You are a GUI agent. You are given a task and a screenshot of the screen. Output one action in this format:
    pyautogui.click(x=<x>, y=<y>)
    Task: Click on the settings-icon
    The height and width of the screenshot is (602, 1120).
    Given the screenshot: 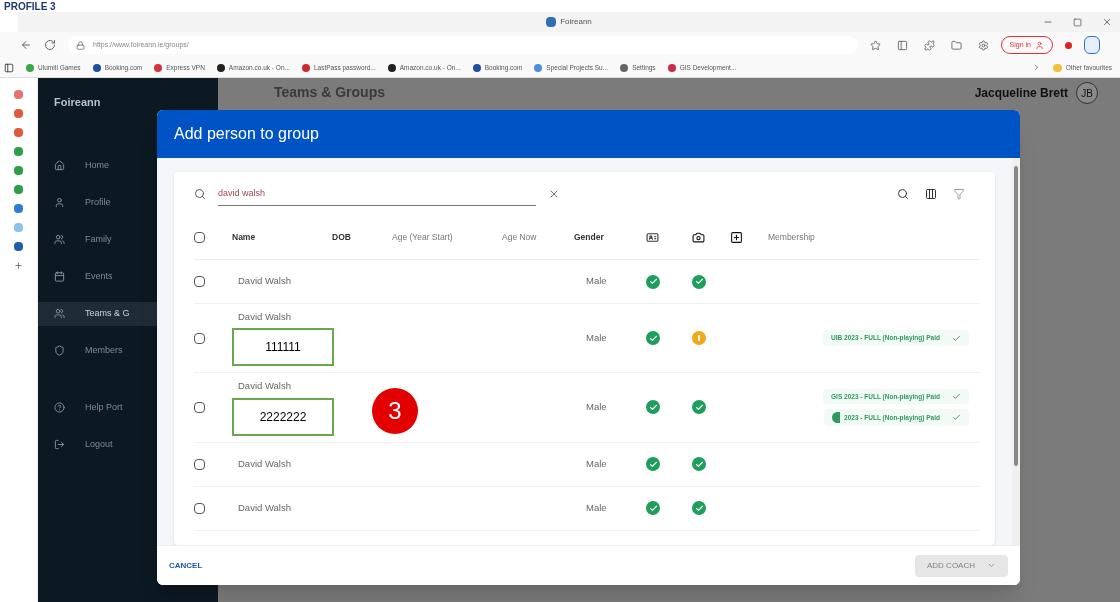 What is the action you would take?
    pyautogui.click(x=983, y=45)
    